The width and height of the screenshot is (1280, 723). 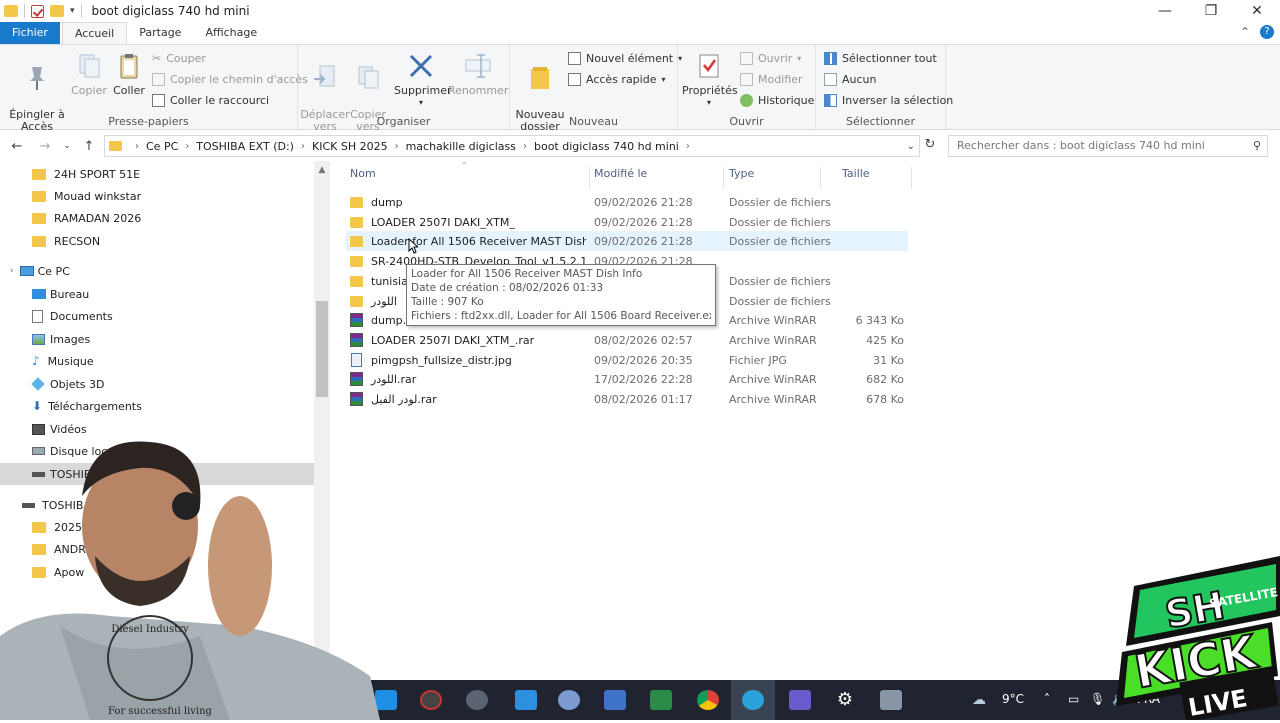 I want to click on select-all-button: Sélectionner tout, so click(x=880, y=58).